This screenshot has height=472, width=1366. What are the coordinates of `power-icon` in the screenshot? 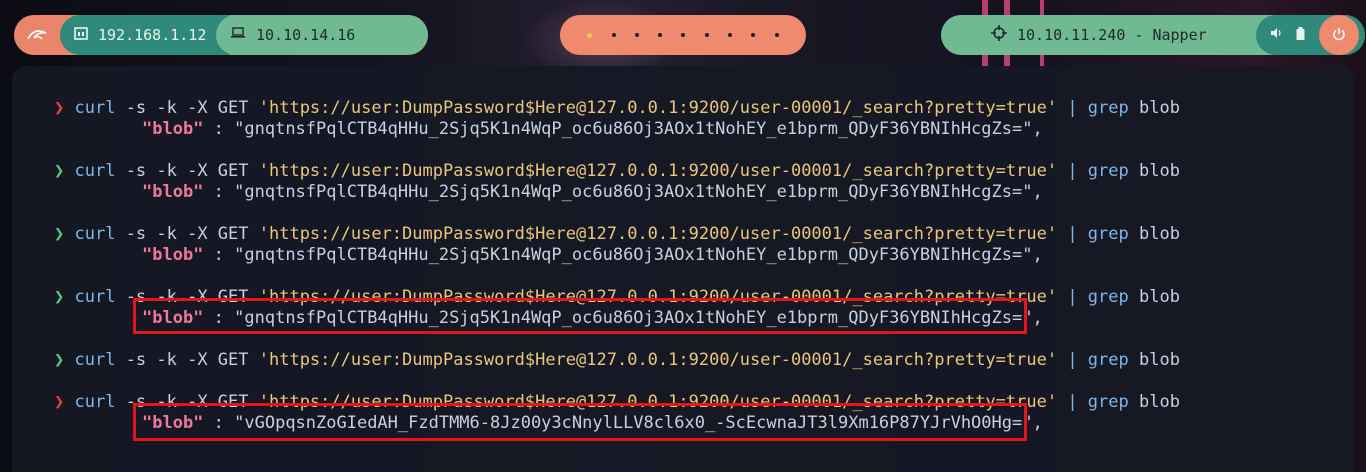 It's located at (1339, 35).